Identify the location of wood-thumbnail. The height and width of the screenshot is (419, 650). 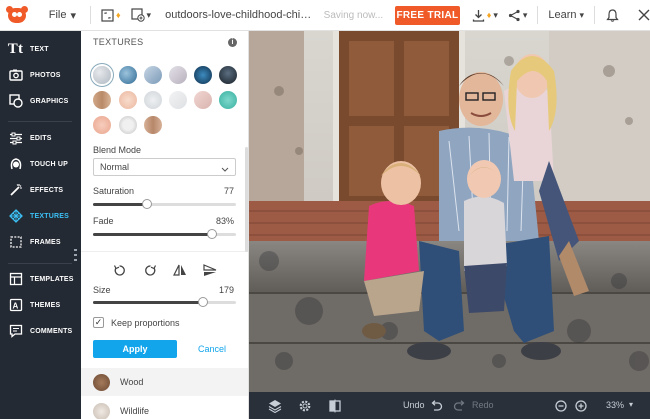
(101, 382).